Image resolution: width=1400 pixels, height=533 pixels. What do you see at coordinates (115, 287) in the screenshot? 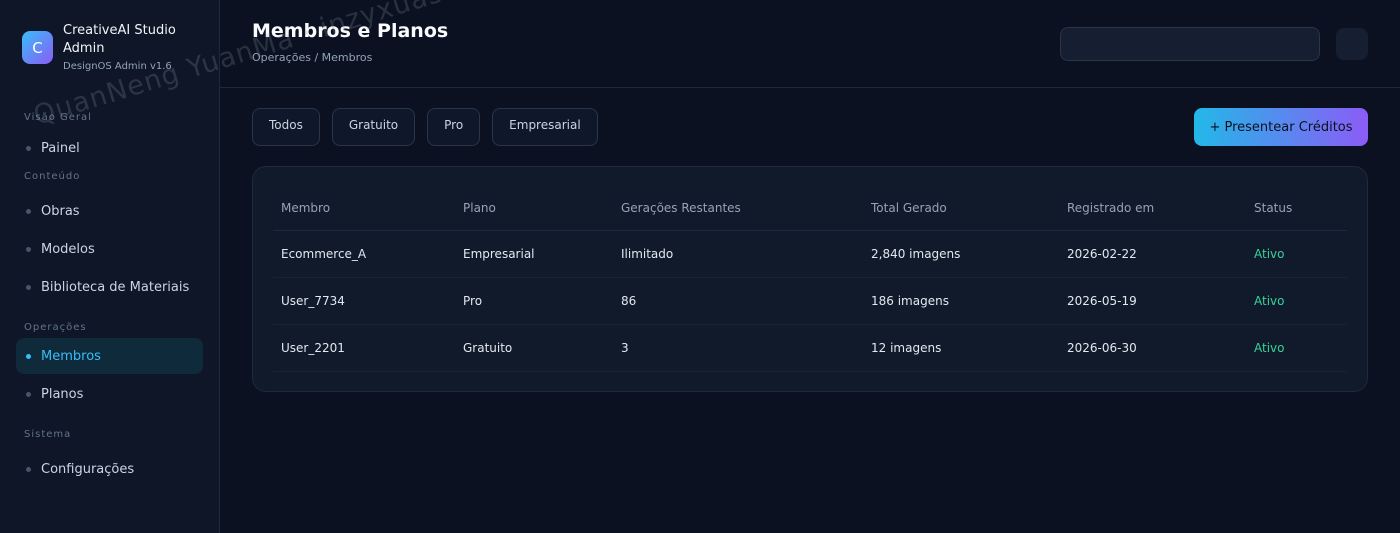
I see `sidebar-item-label: Biblioteca de Materiais` at bounding box center [115, 287].